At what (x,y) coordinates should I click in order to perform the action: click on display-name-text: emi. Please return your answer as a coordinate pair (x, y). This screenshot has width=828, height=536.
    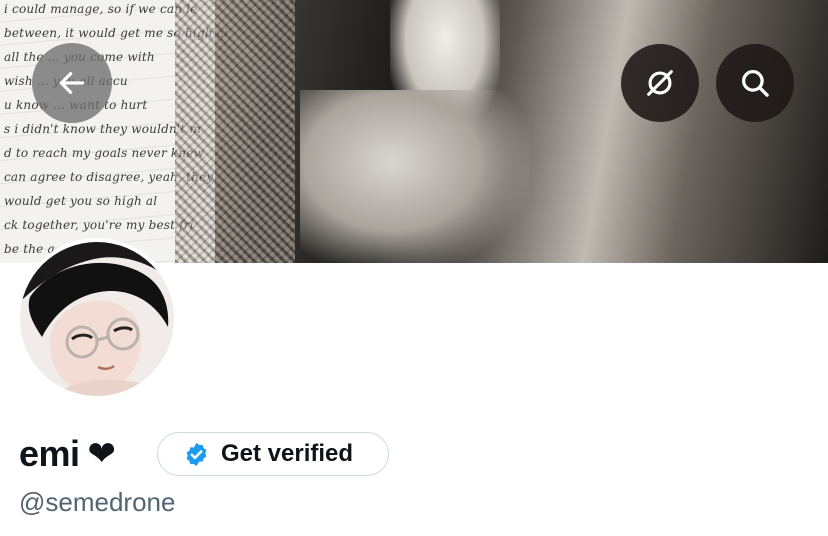
    Looking at the image, I should click on (49, 453).